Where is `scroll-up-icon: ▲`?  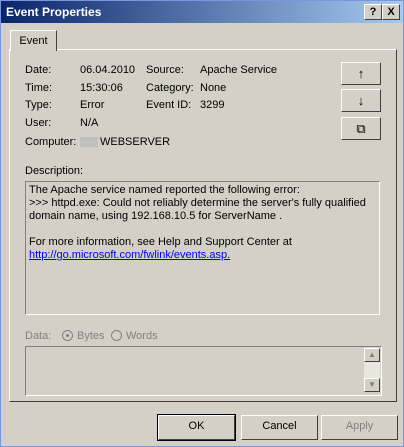
scroll-up-icon: ▲ is located at coordinates (372, 355).